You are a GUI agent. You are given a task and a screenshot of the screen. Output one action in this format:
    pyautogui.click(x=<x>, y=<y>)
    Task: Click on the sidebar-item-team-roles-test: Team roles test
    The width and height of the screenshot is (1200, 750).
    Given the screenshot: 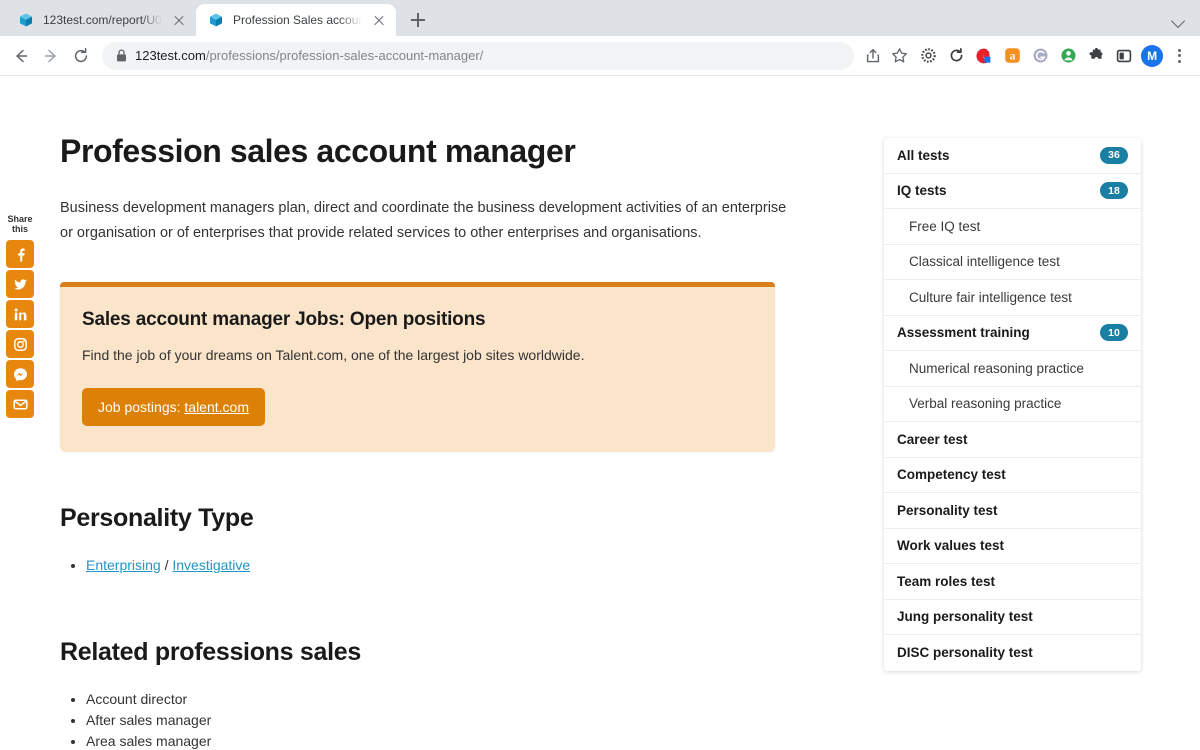 What is the action you would take?
    pyautogui.click(x=1012, y=582)
    